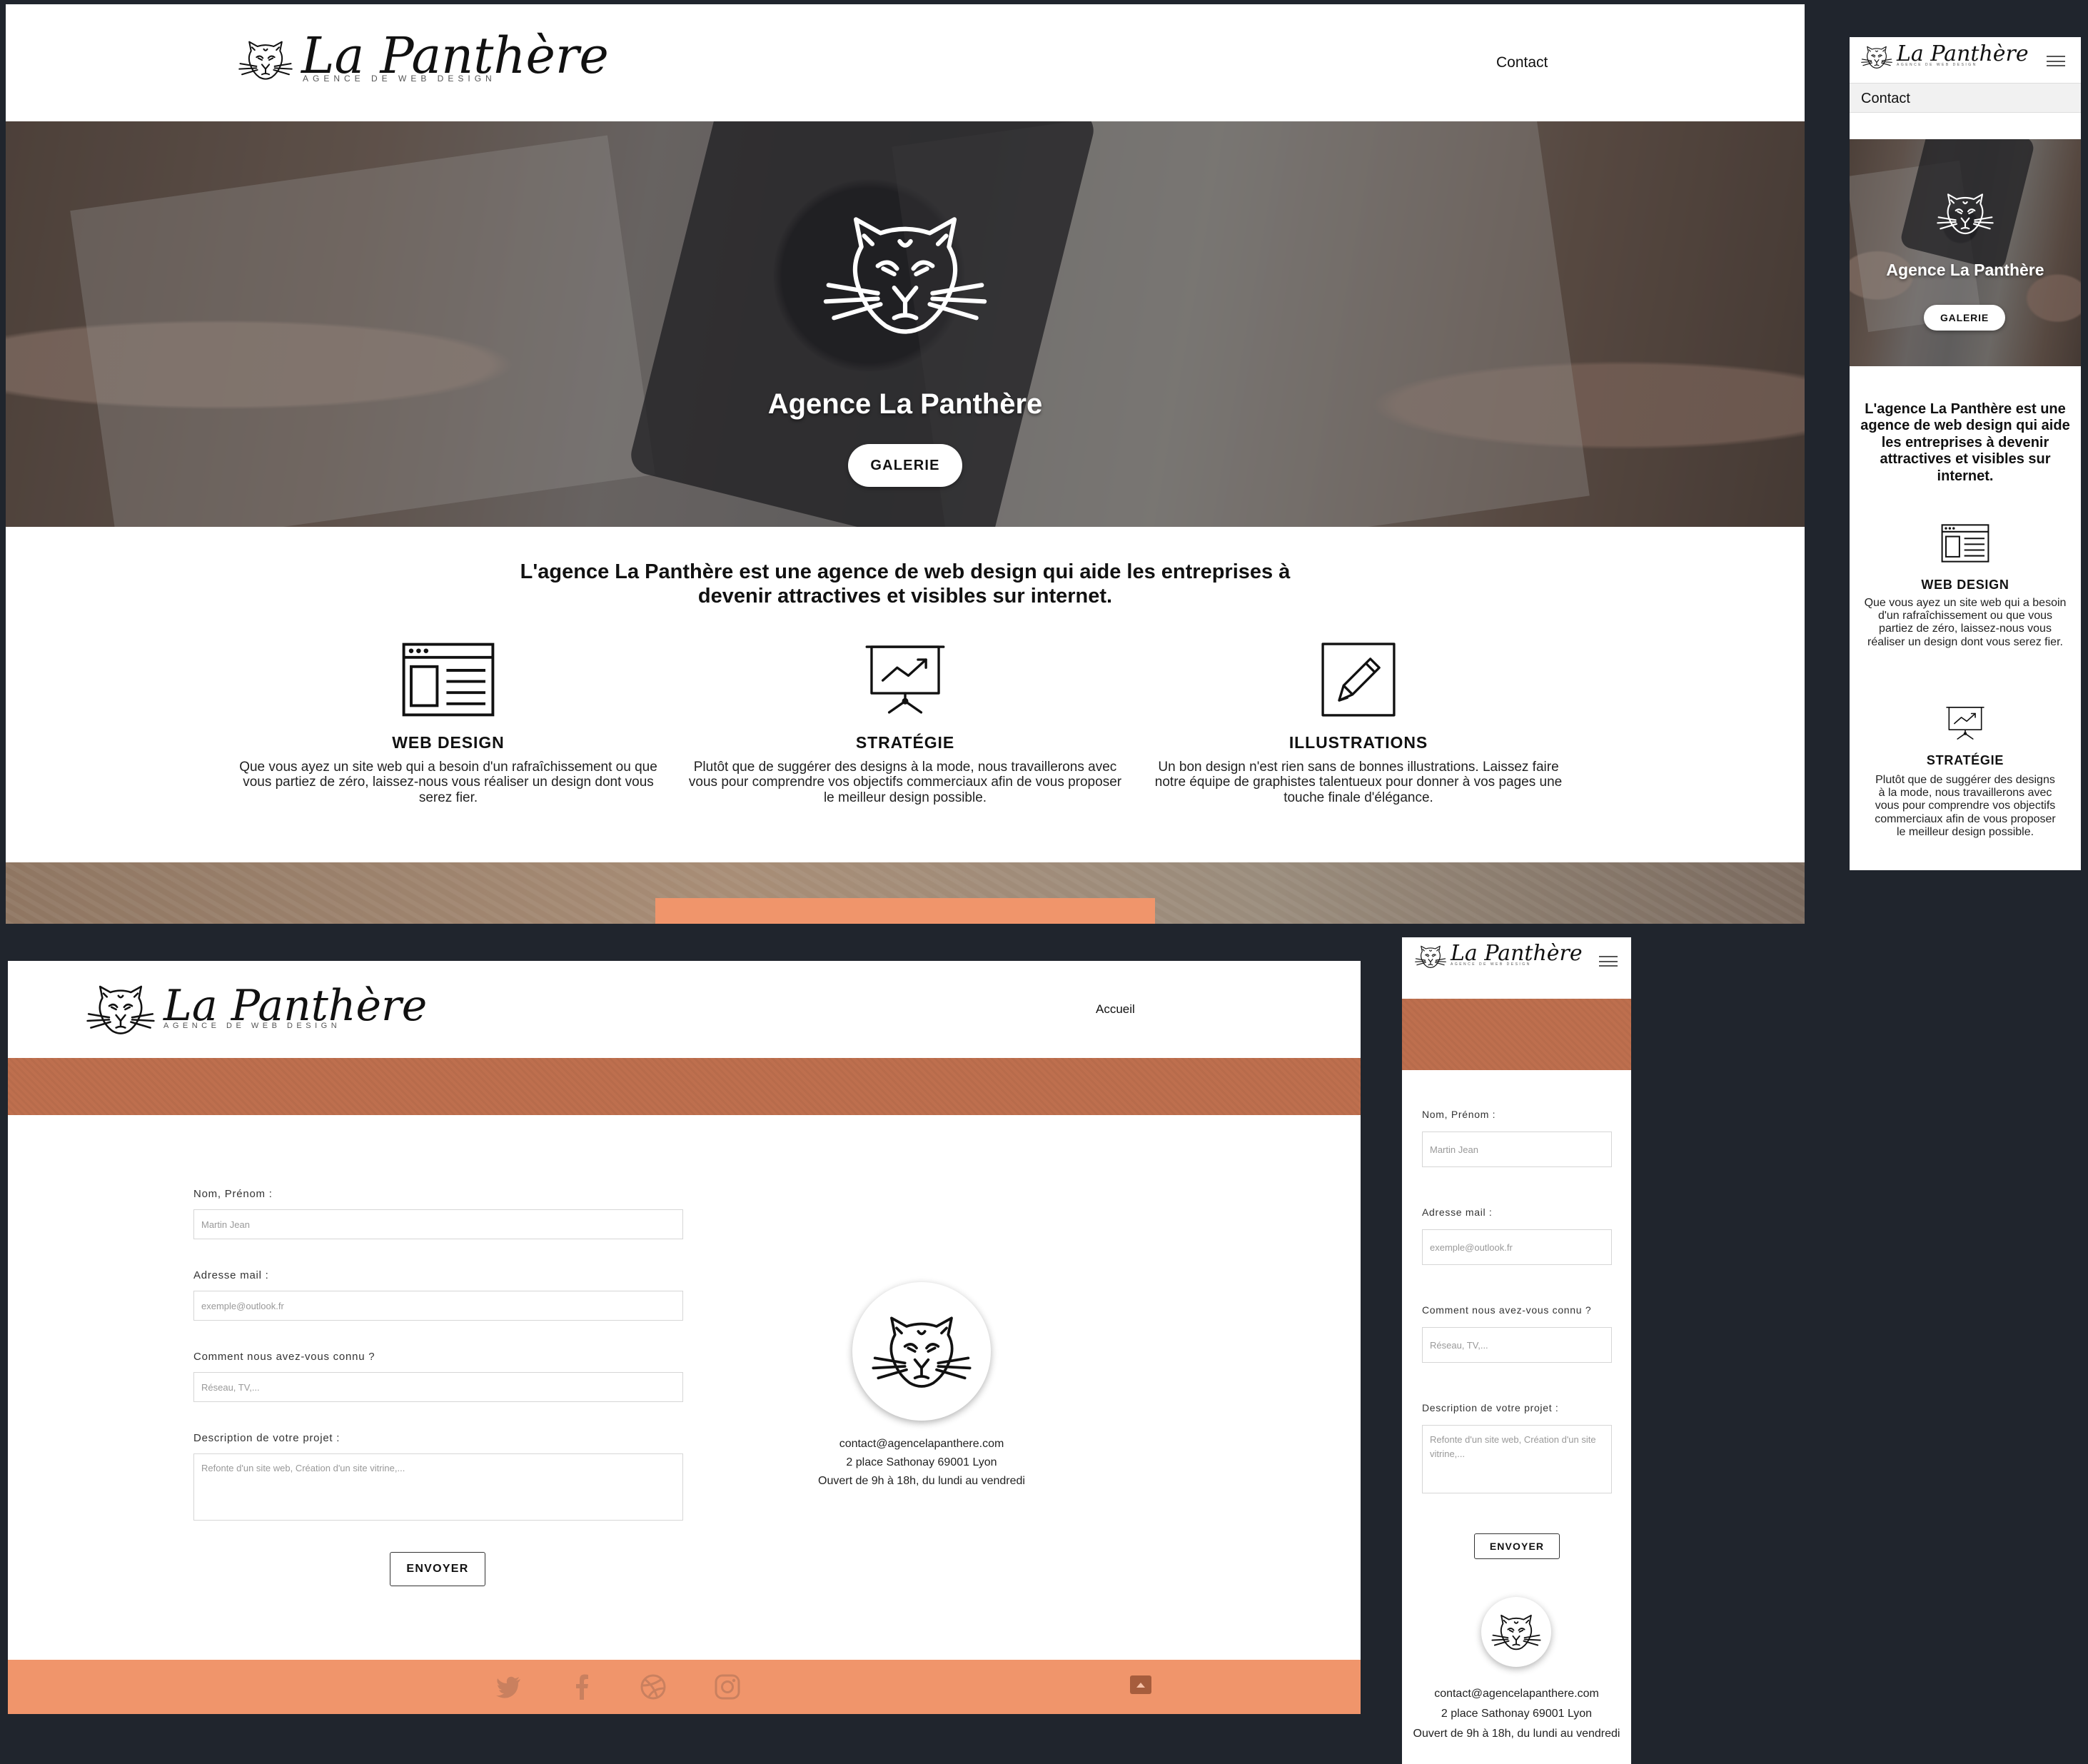 The width and height of the screenshot is (2088, 1764). Describe the element at coordinates (509, 1687) in the screenshot. I see `twitter-icon` at that location.